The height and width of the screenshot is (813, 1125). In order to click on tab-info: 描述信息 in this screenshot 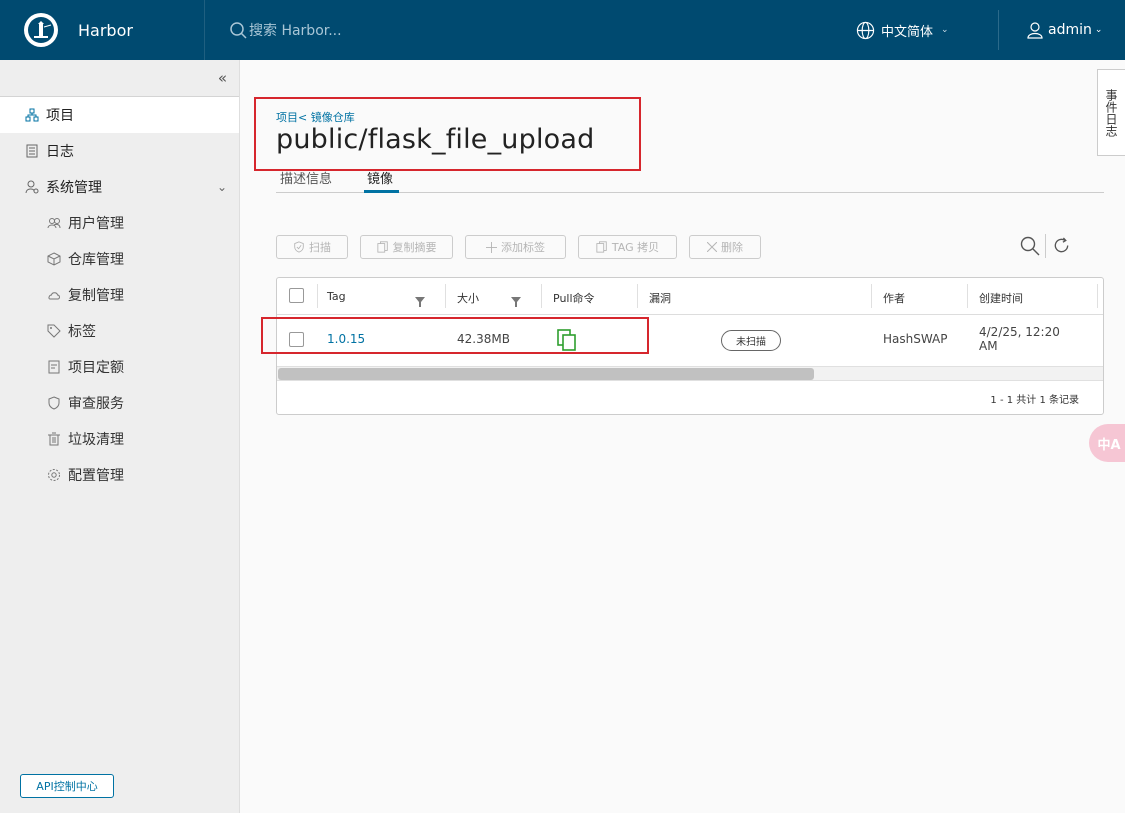, I will do `click(306, 177)`.